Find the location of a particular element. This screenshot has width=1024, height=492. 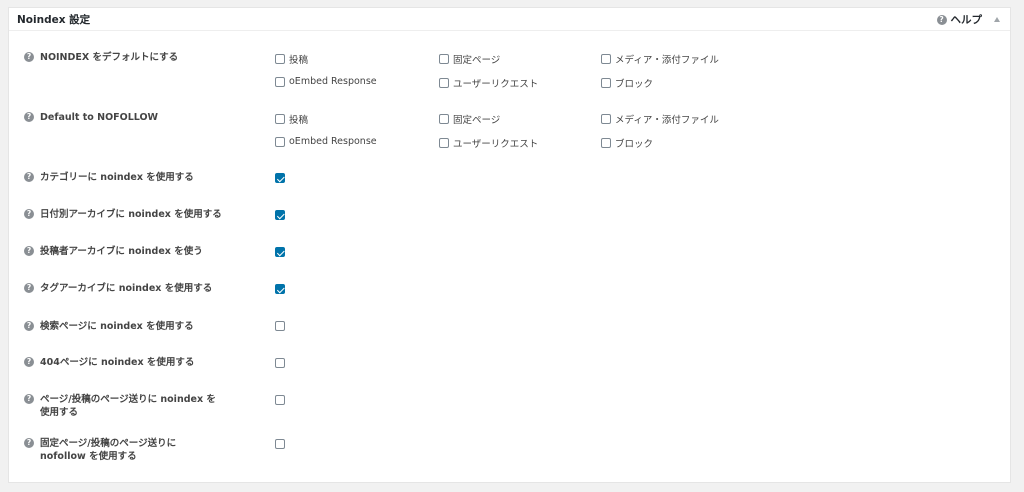

noindex-block-checkbox: ブロック is located at coordinates (627, 83).